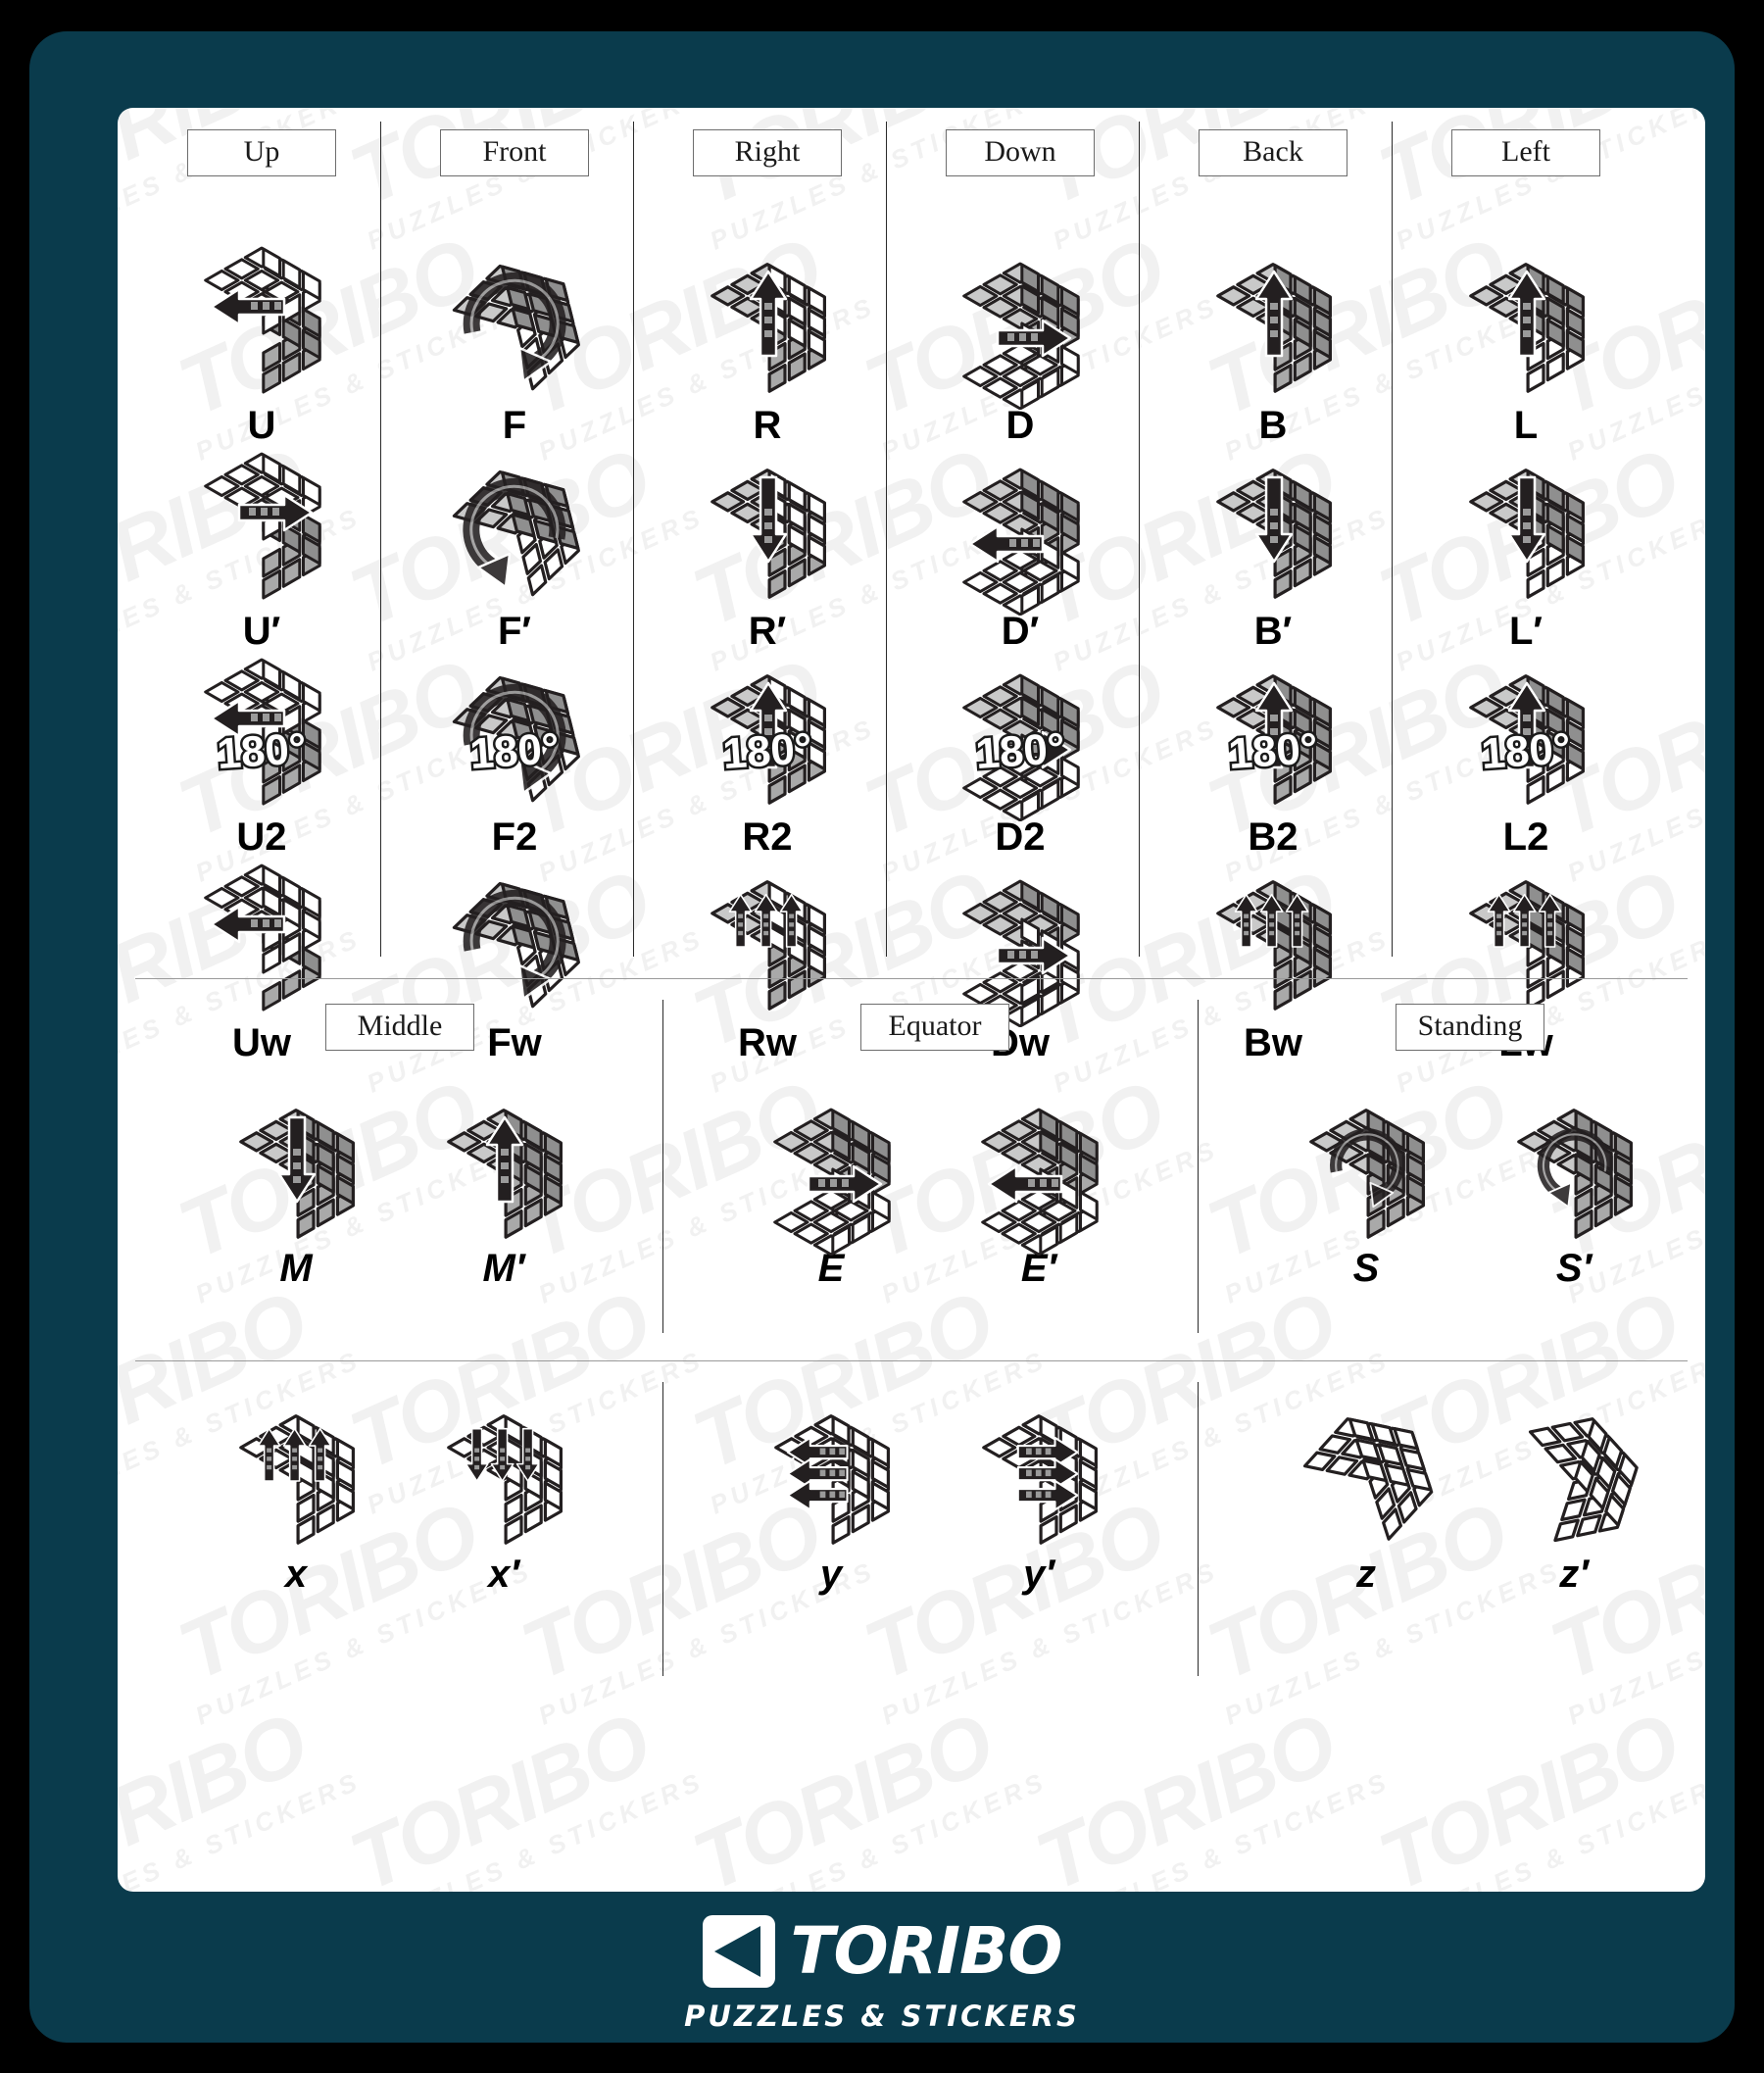 This screenshot has width=1764, height=2073. I want to click on move-cell: U, so click(261, 345).